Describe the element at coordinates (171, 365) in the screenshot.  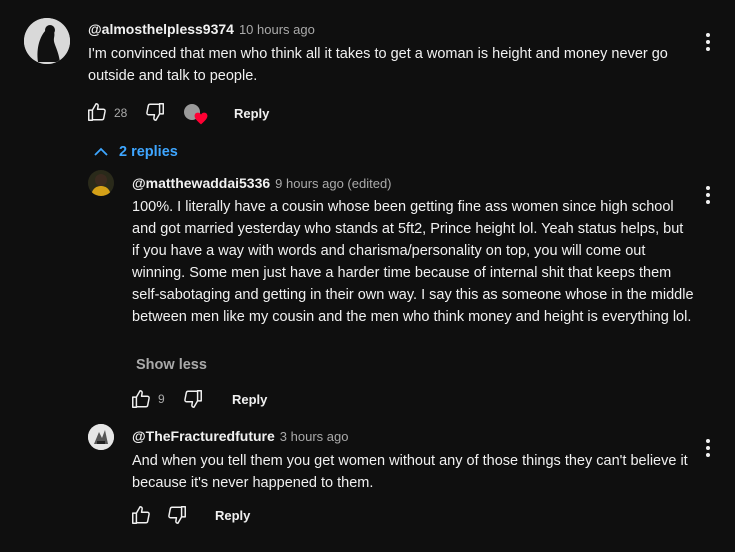
I see `show-less-button: Show less` at that location.